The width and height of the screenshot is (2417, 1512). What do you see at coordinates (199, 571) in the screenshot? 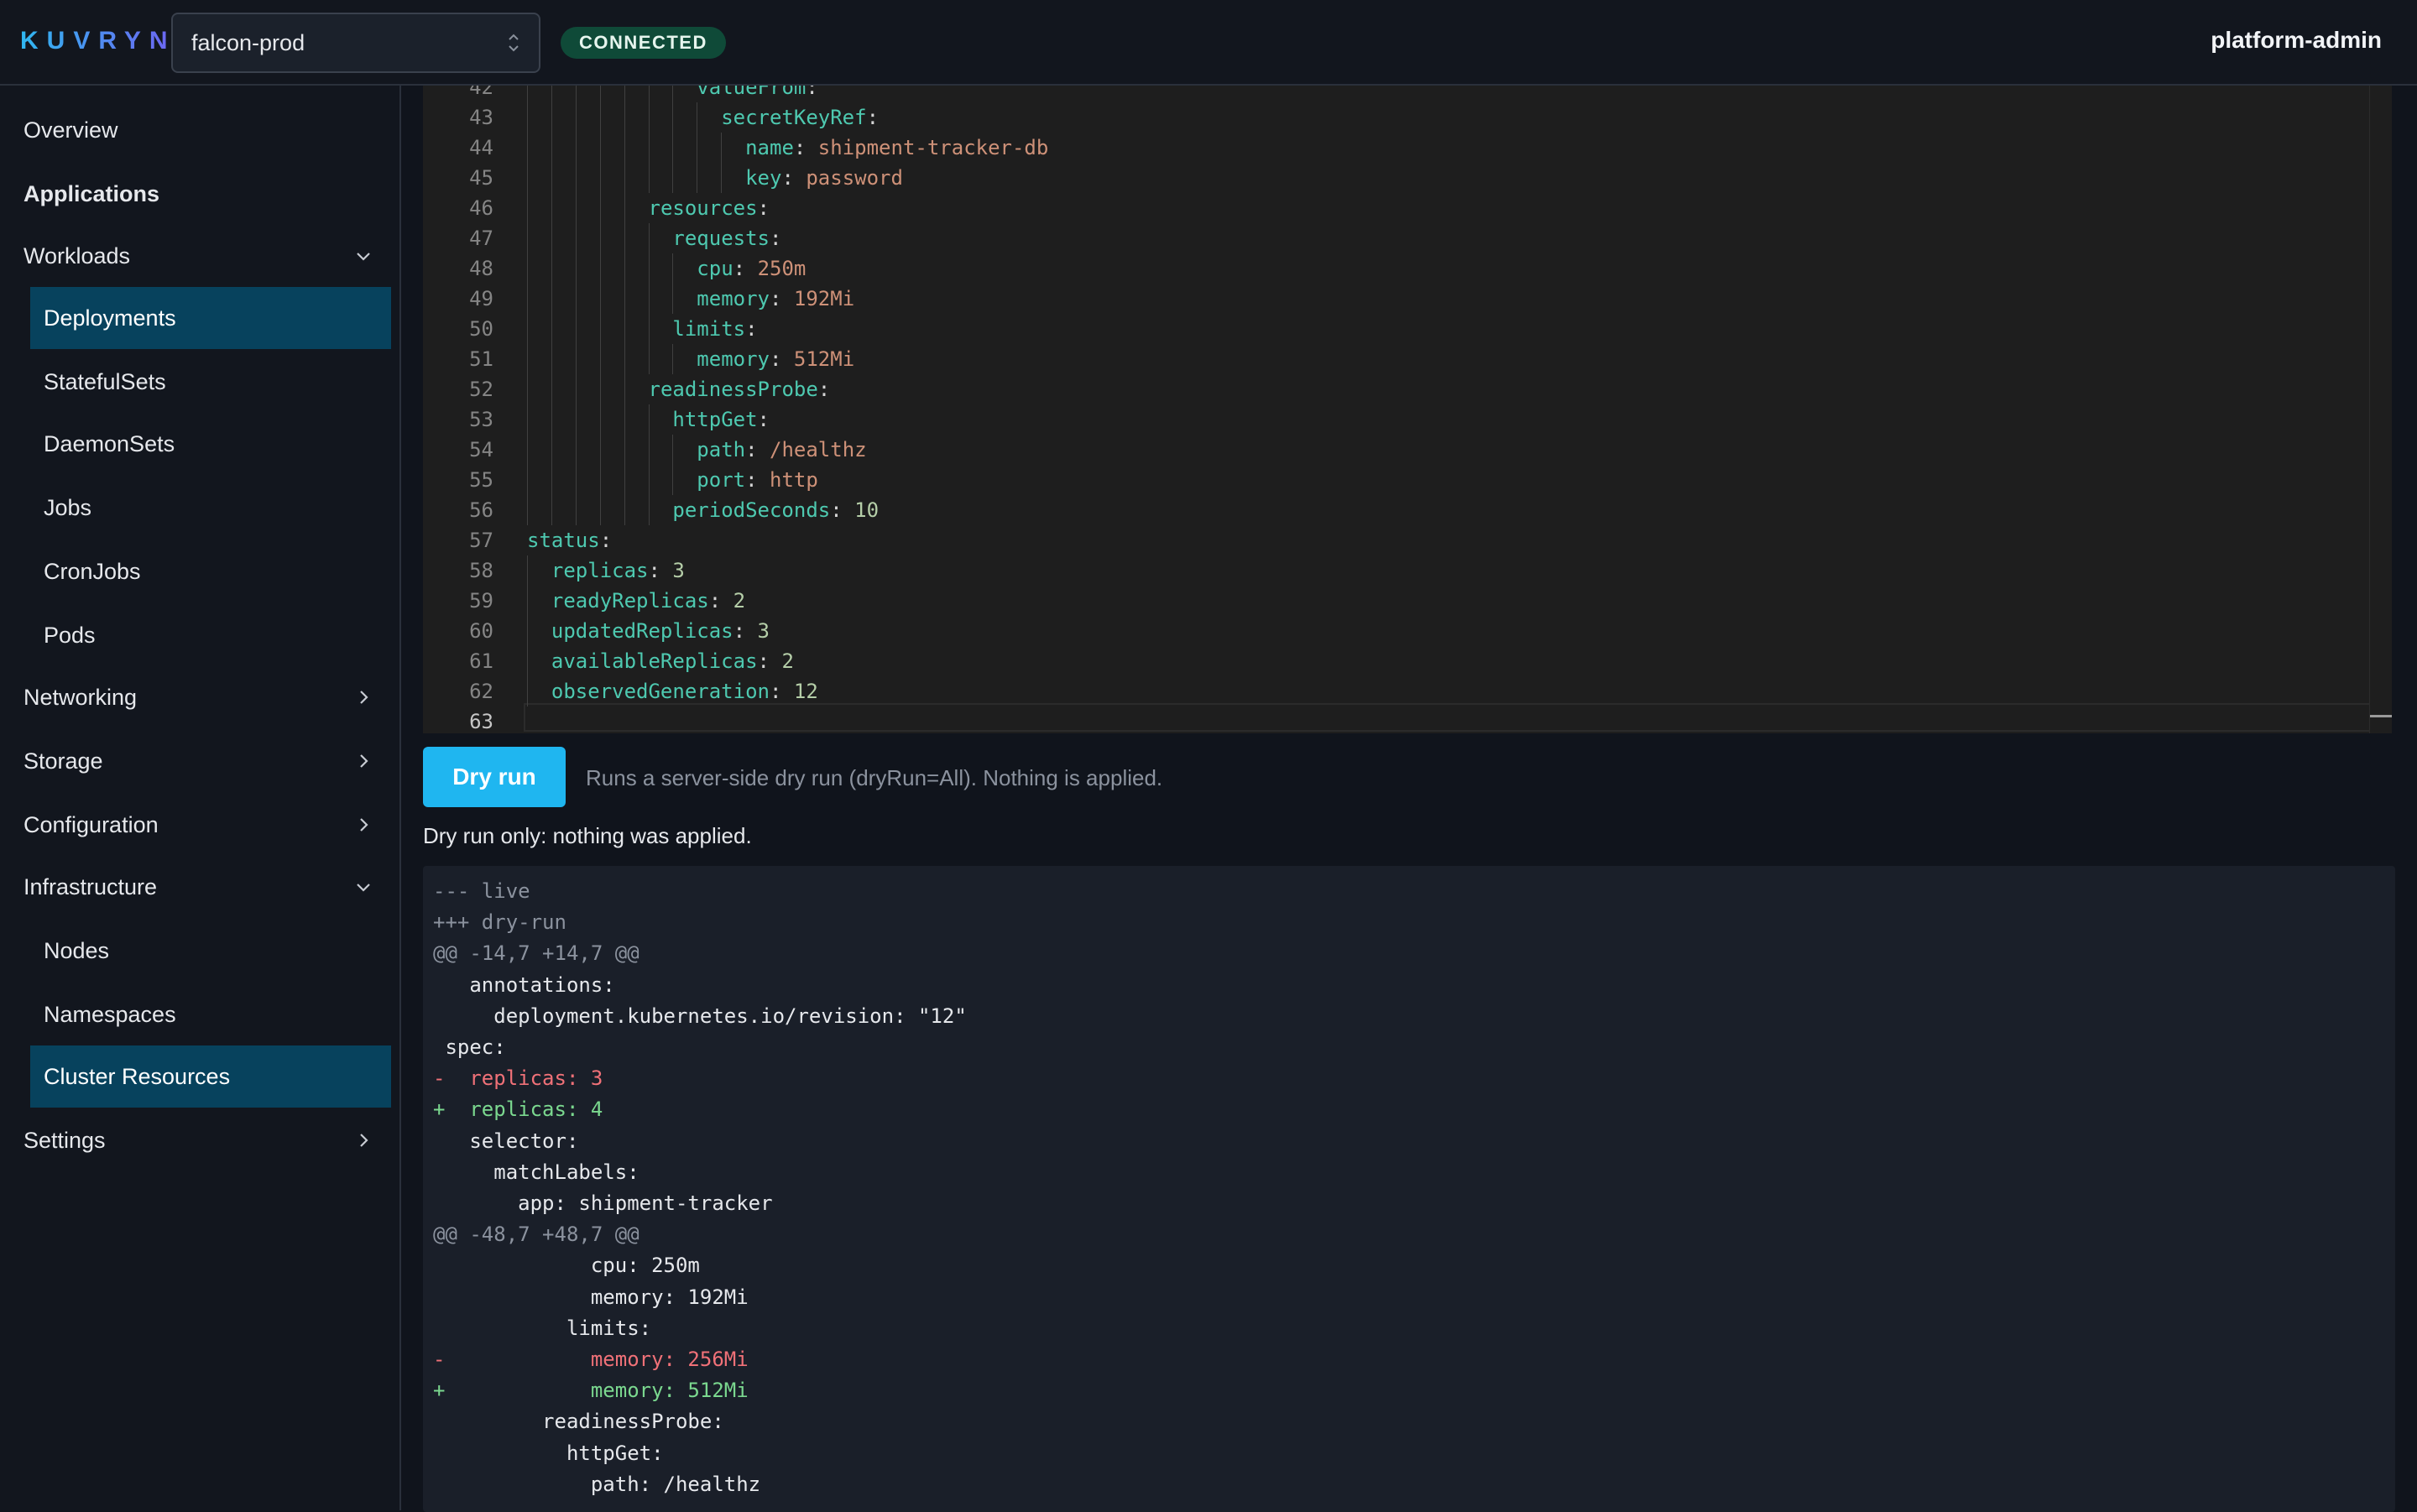
I see `sidebar-item-cronjobs: CronJobs` at bounding box center [199, 571].